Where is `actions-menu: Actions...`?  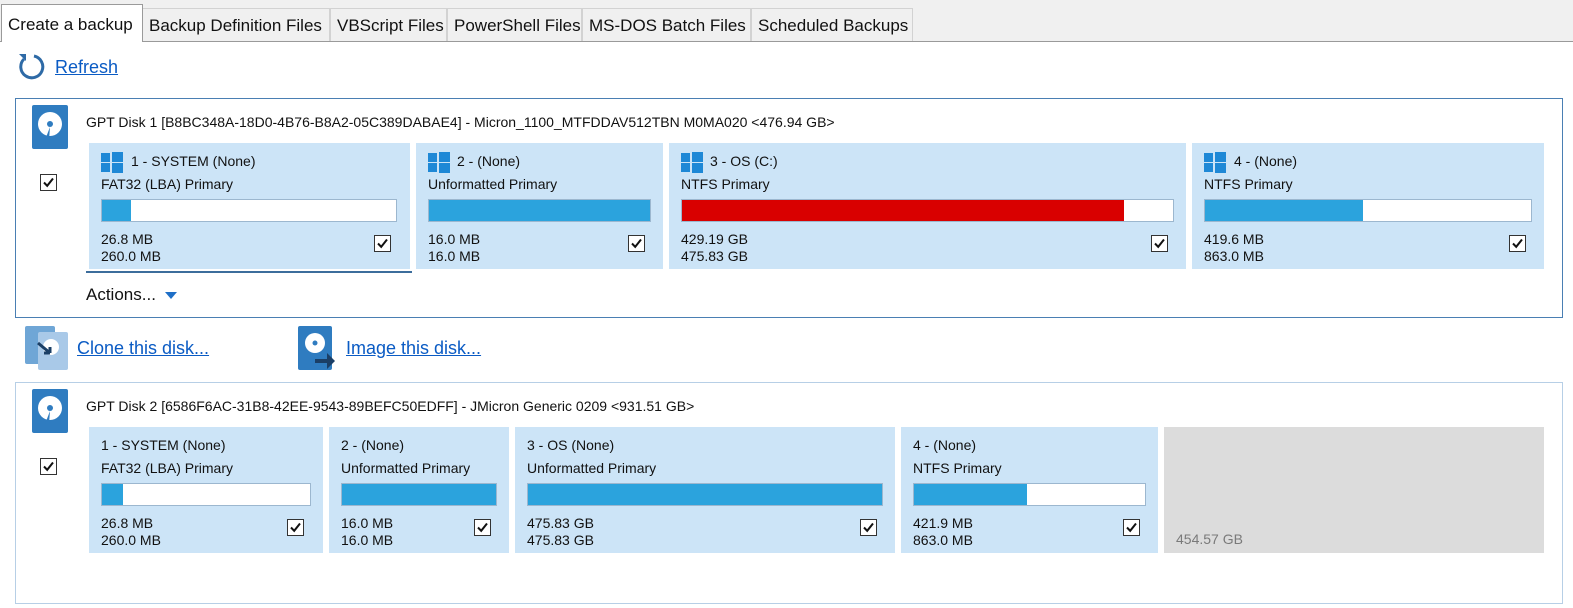 actions-menu: Actions... is located at coordinates (131, 295).